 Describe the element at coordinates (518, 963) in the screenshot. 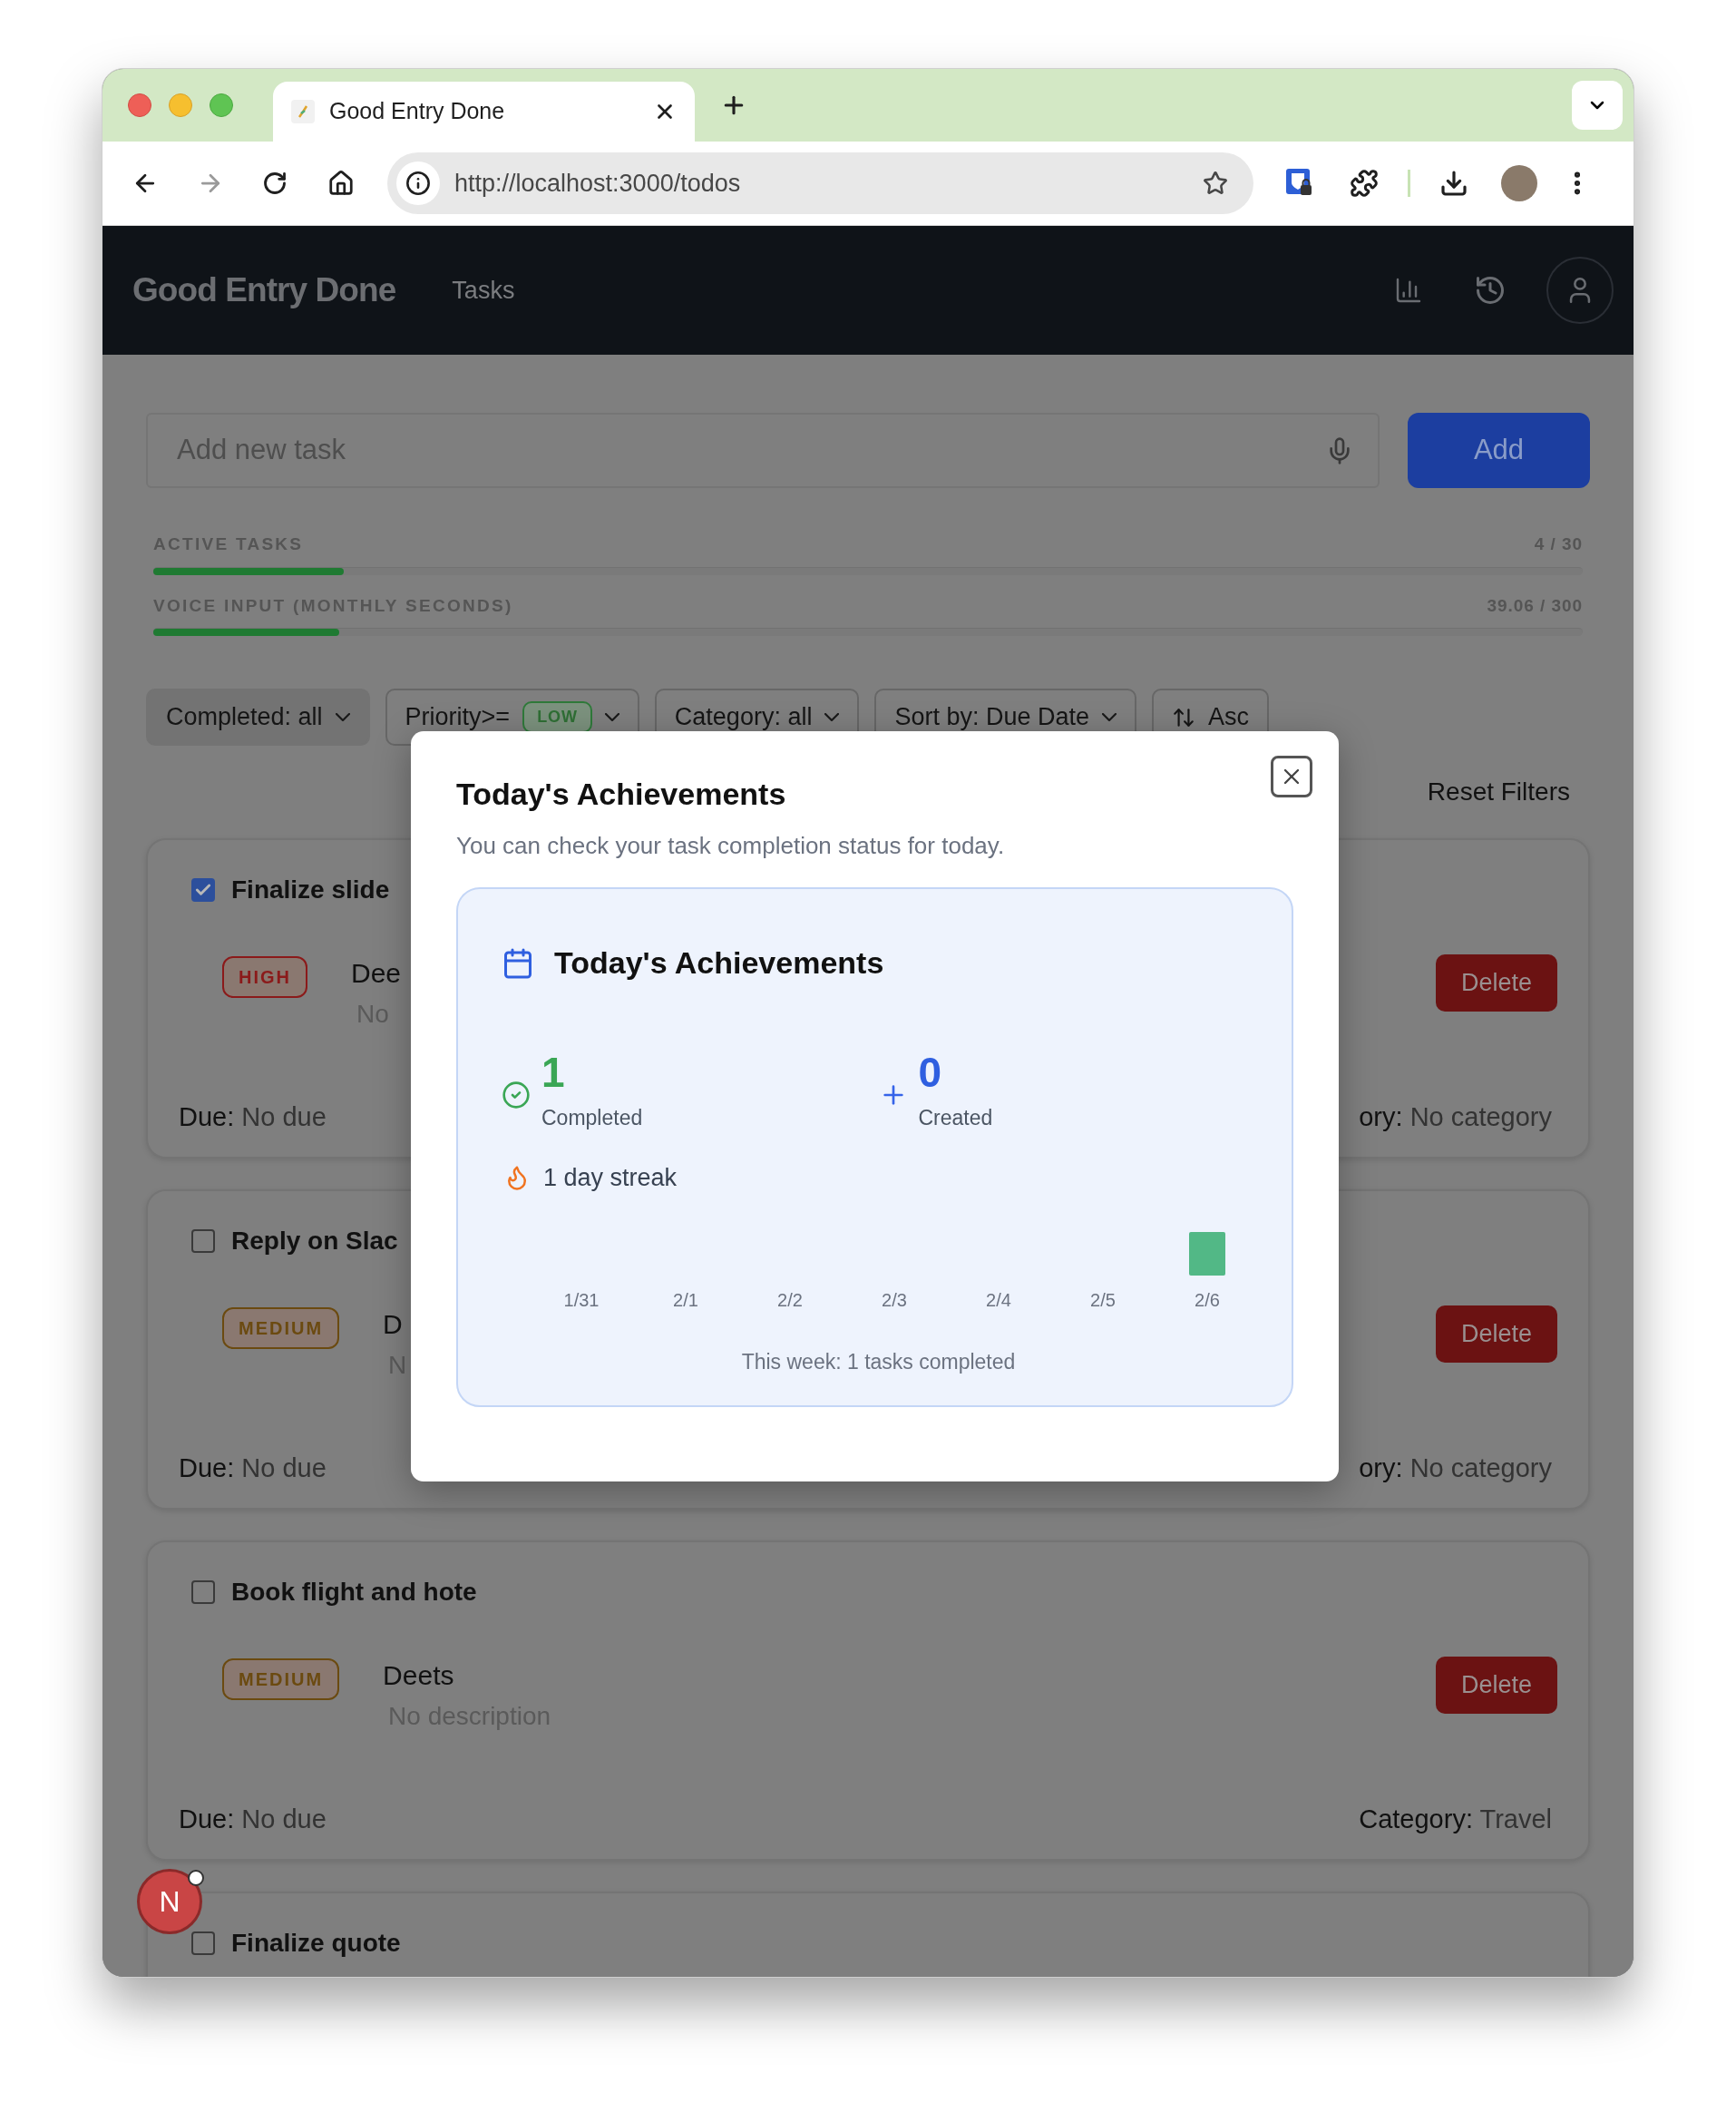

I see `calendar-icon` at that location.